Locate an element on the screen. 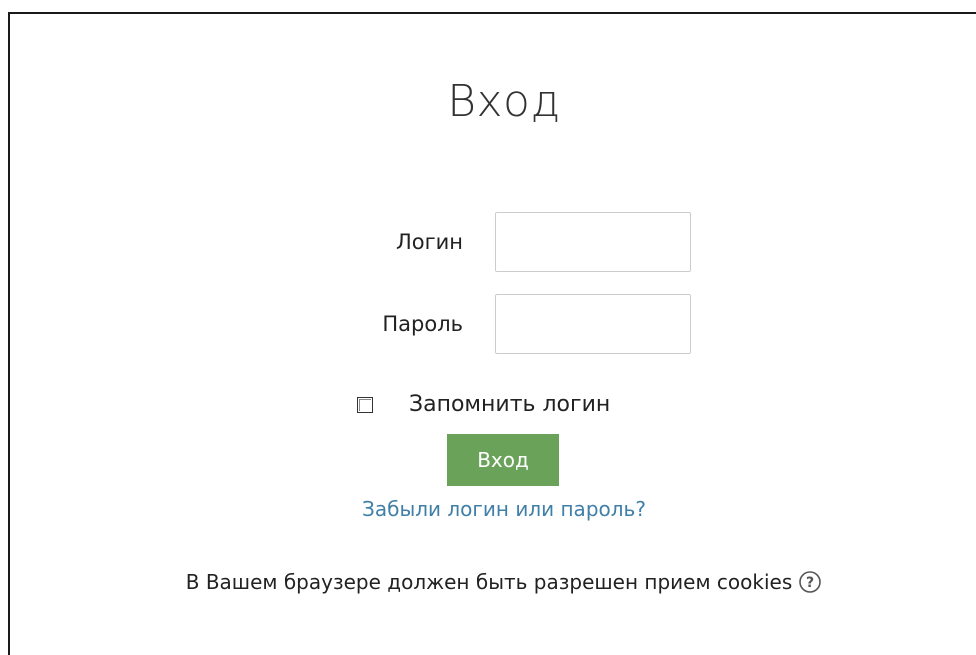  password-input is located at coordinates (593, 324).